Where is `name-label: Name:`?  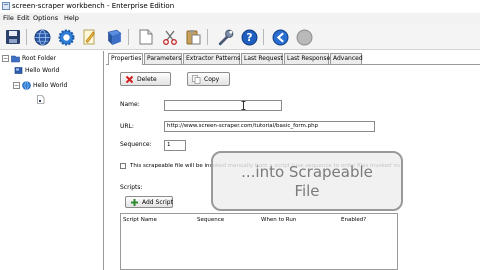 name-label: Name: is located at coordinates (130, 104).